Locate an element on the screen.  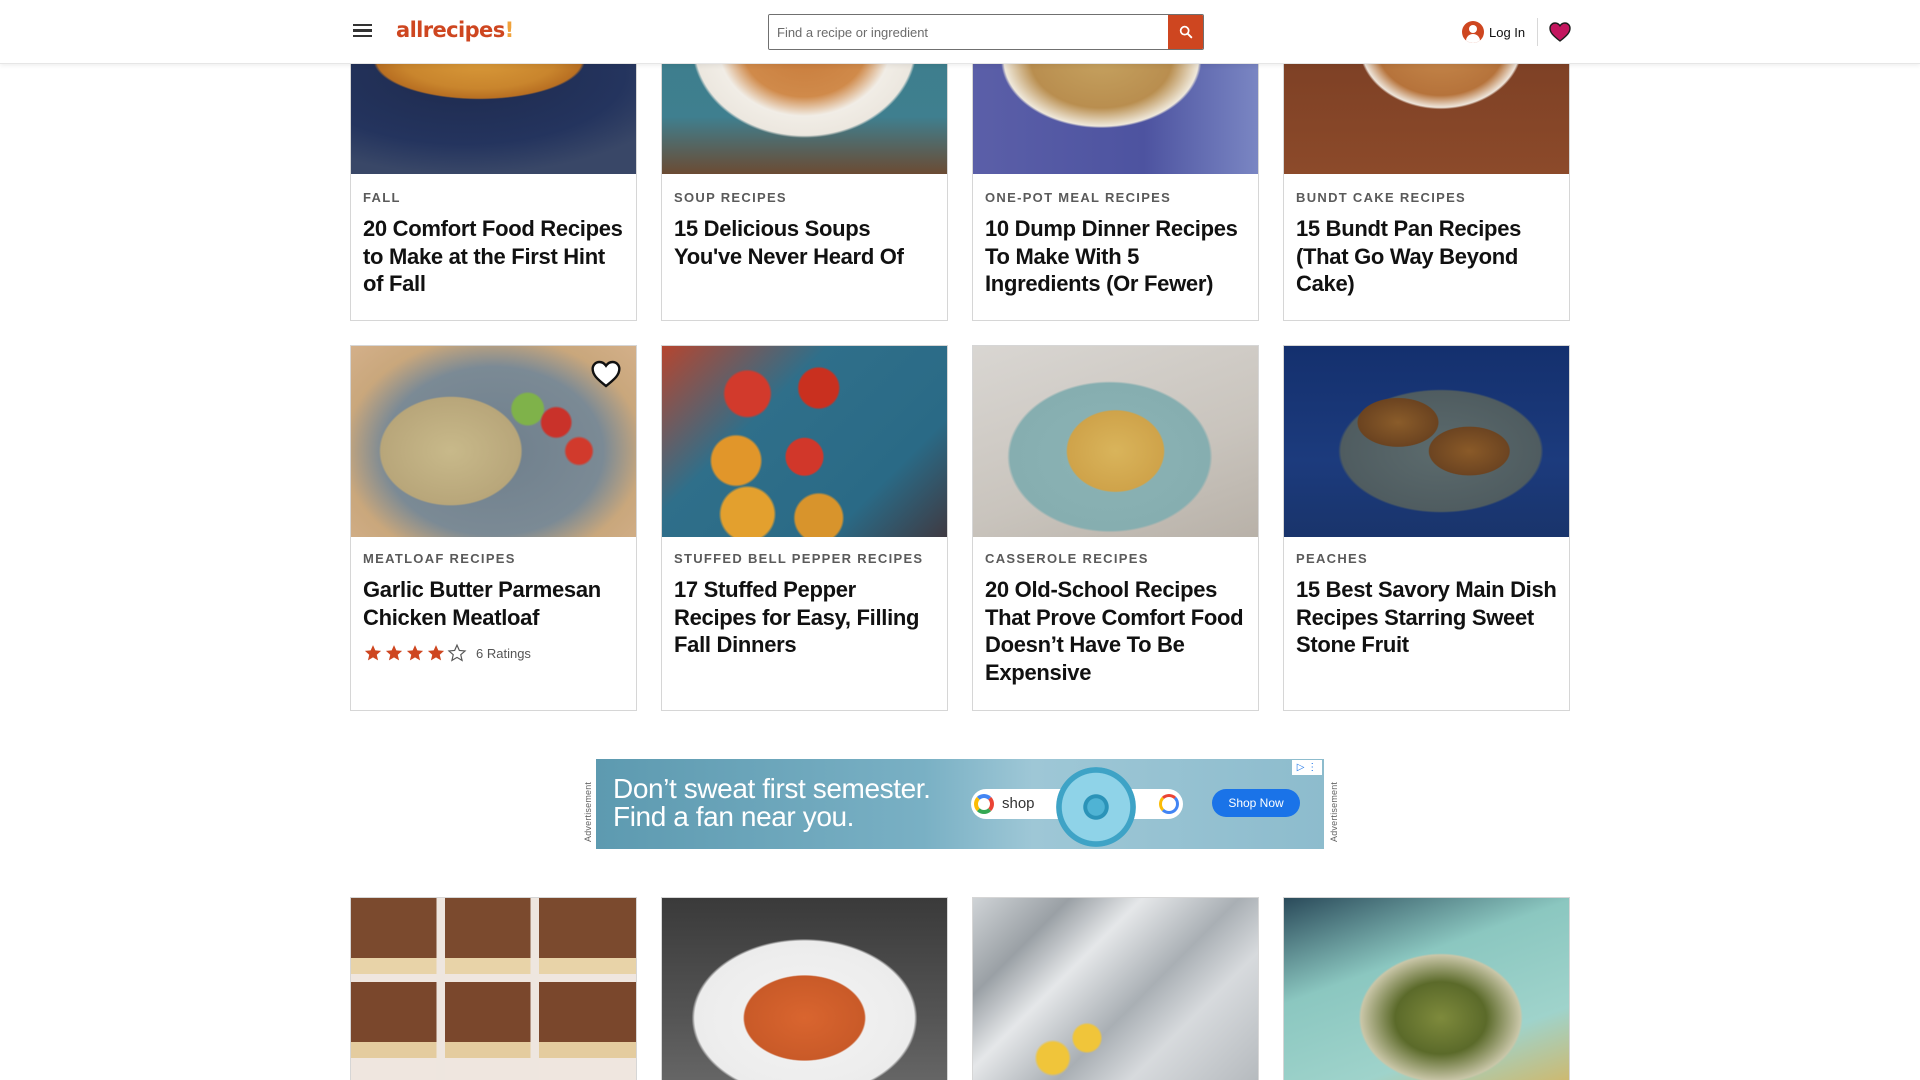
google-g-icon is located at coordinates (984, 804).